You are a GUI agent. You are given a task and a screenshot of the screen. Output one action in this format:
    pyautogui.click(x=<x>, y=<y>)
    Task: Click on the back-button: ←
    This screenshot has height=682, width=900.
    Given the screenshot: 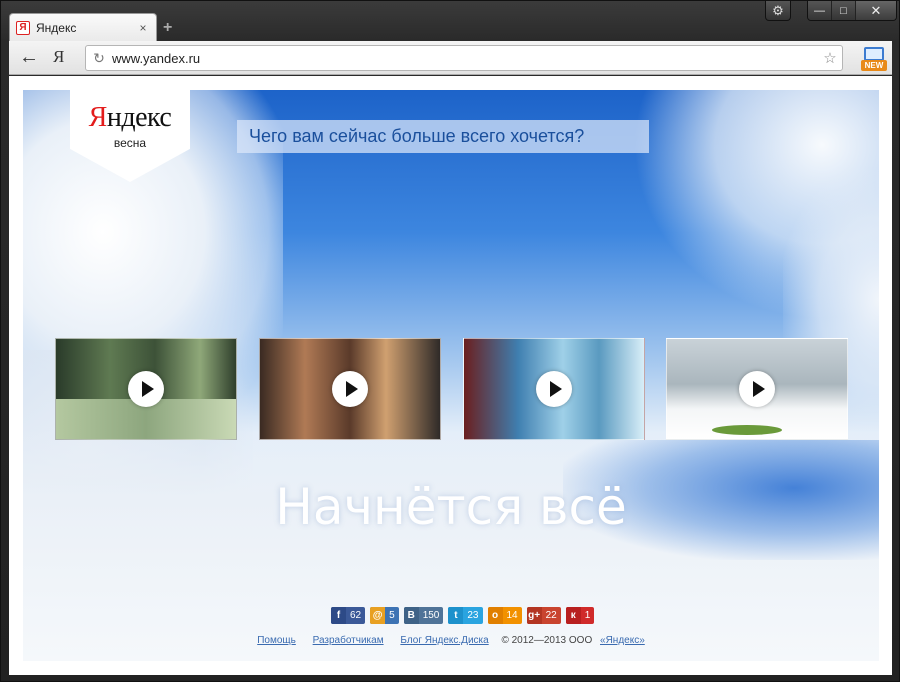 What is the action you would take?
    pyautogui.click(x=29, y=57)
    